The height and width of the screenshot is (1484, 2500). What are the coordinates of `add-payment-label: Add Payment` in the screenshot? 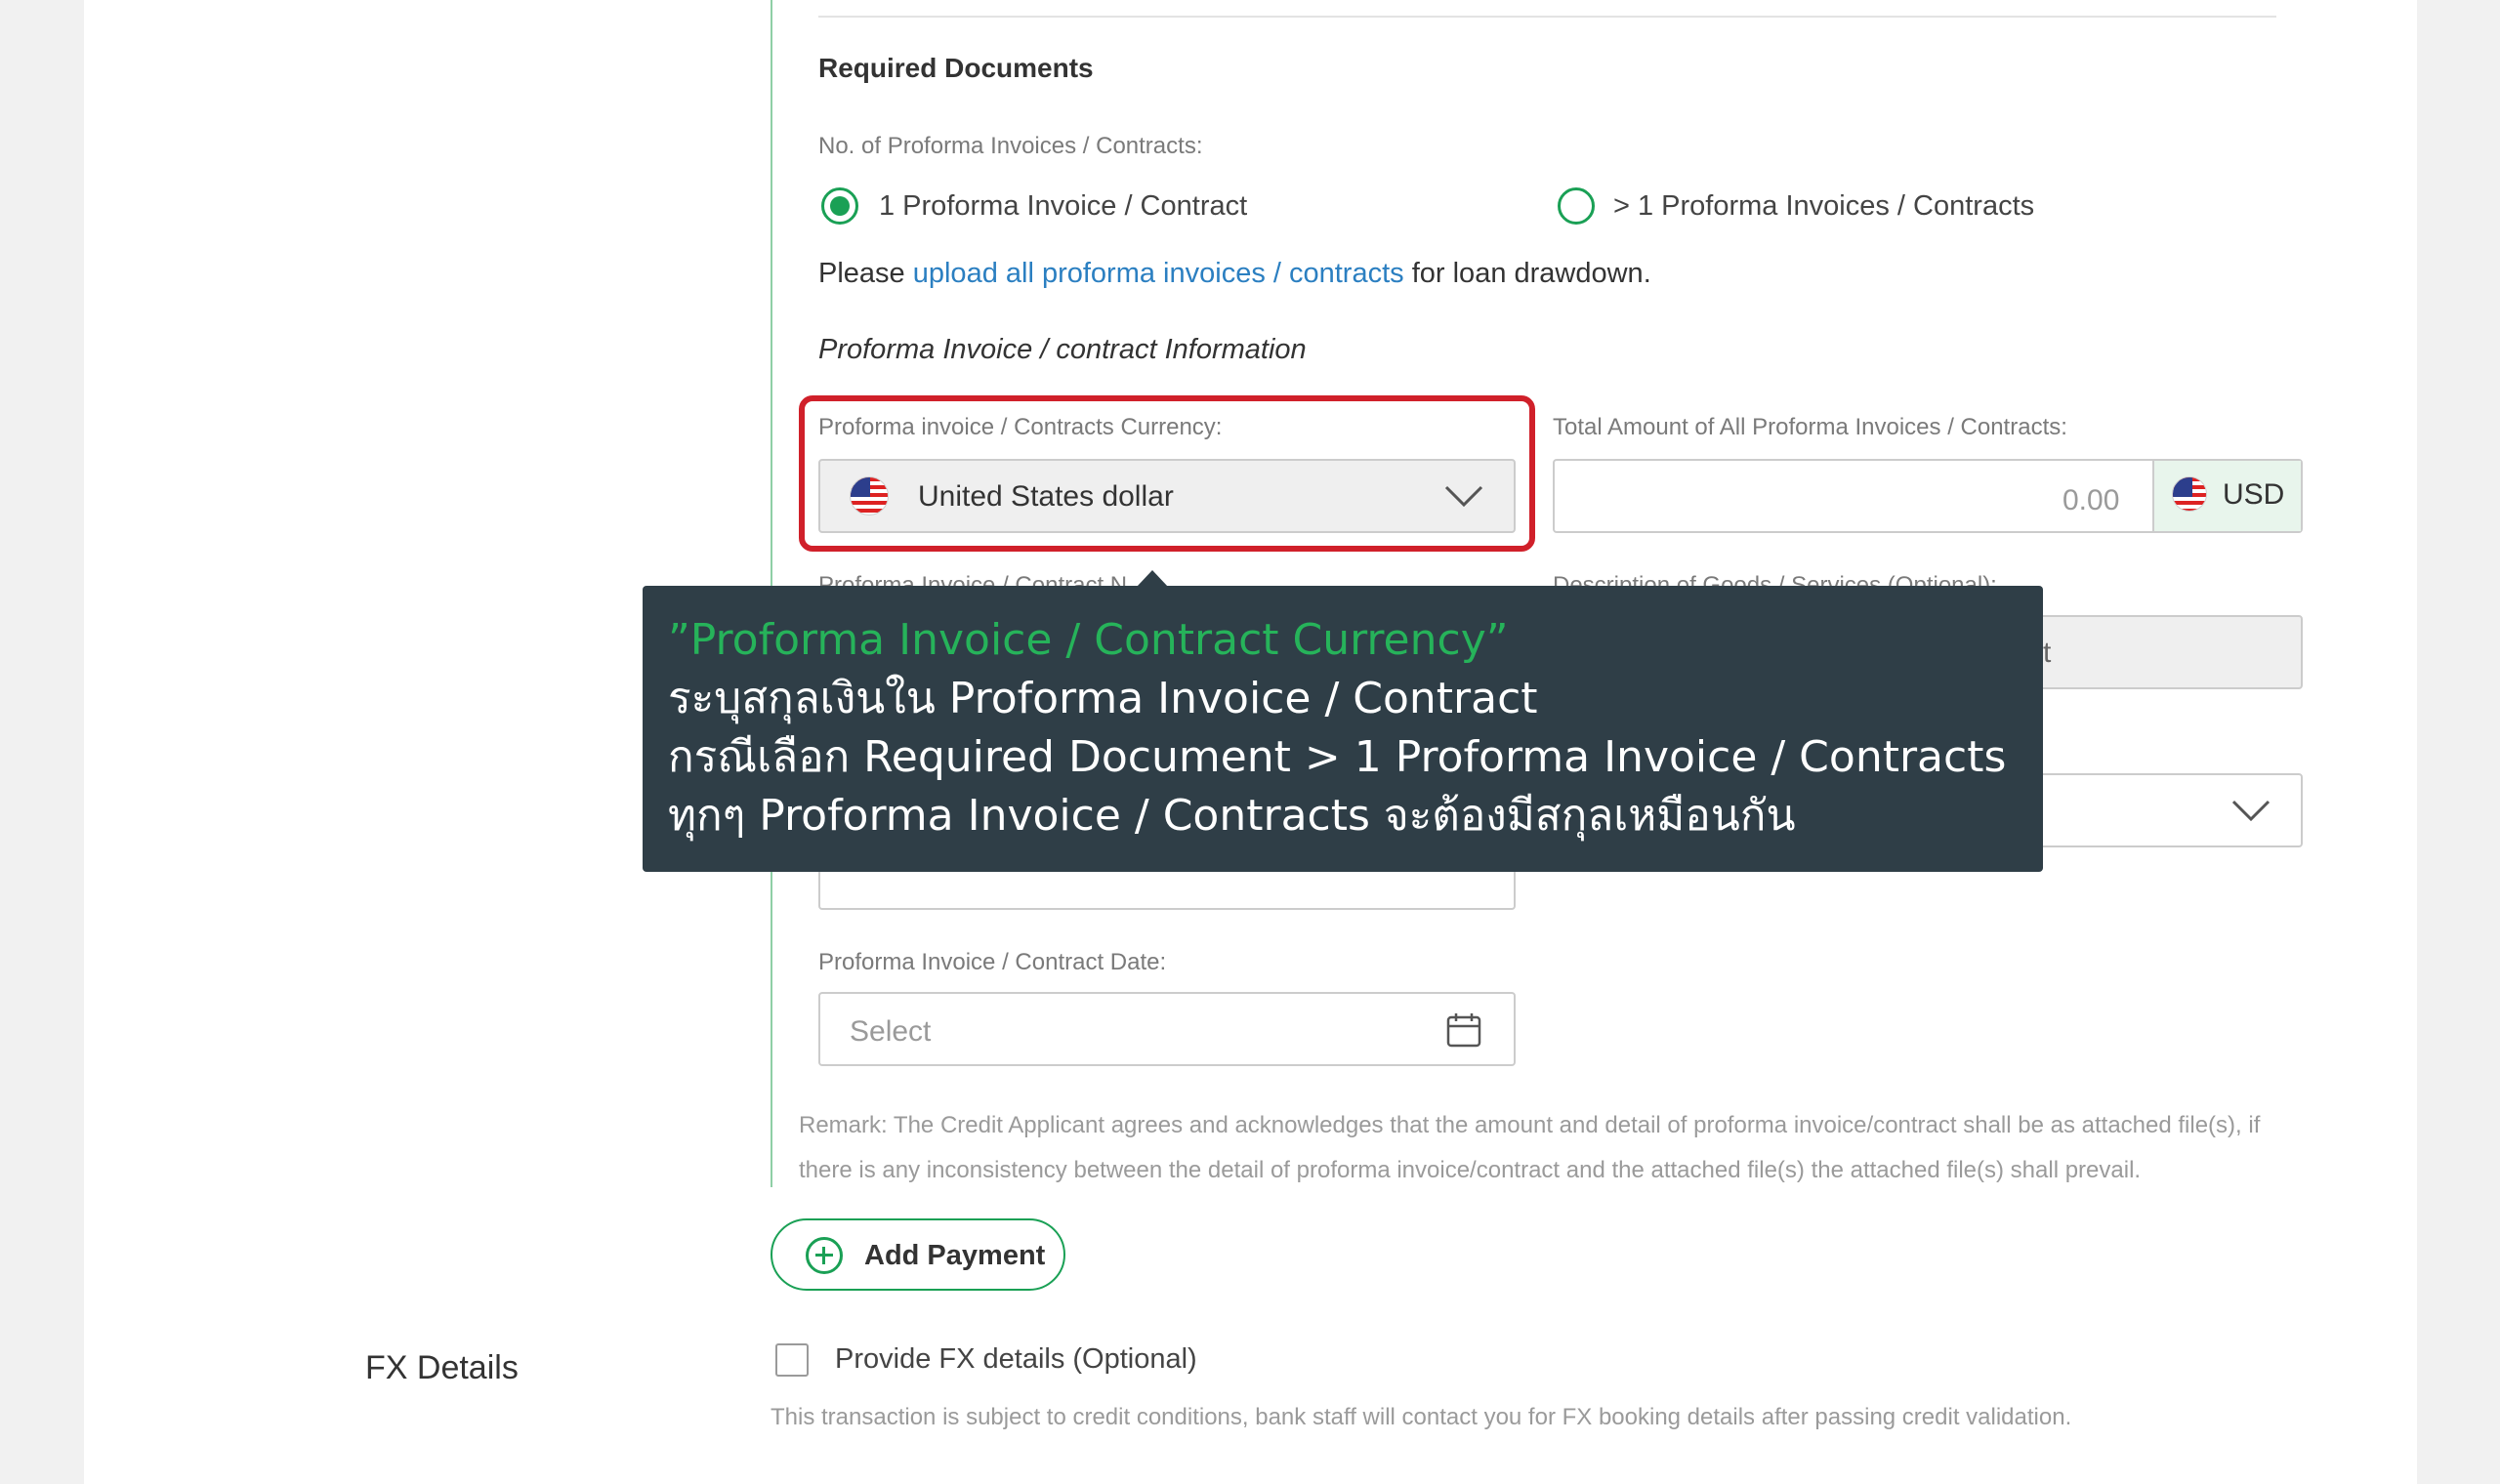 It's located at (955, 1256).